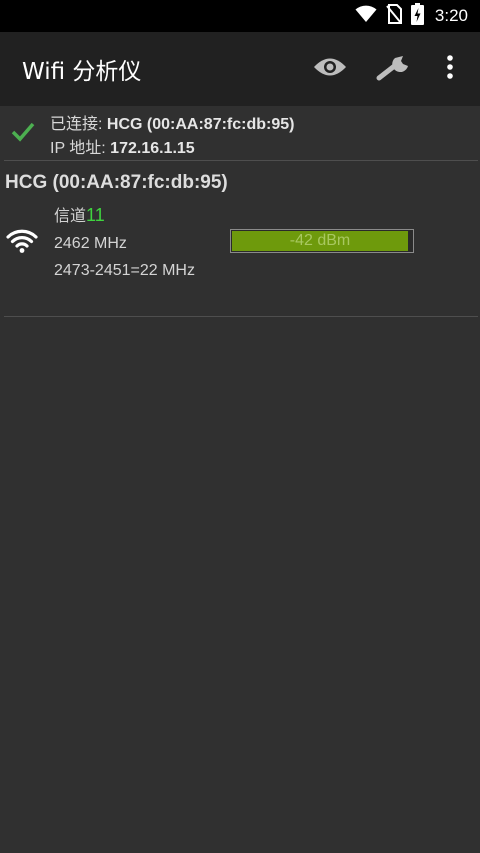  I want to click on wifi-icon, so click(366, 16).